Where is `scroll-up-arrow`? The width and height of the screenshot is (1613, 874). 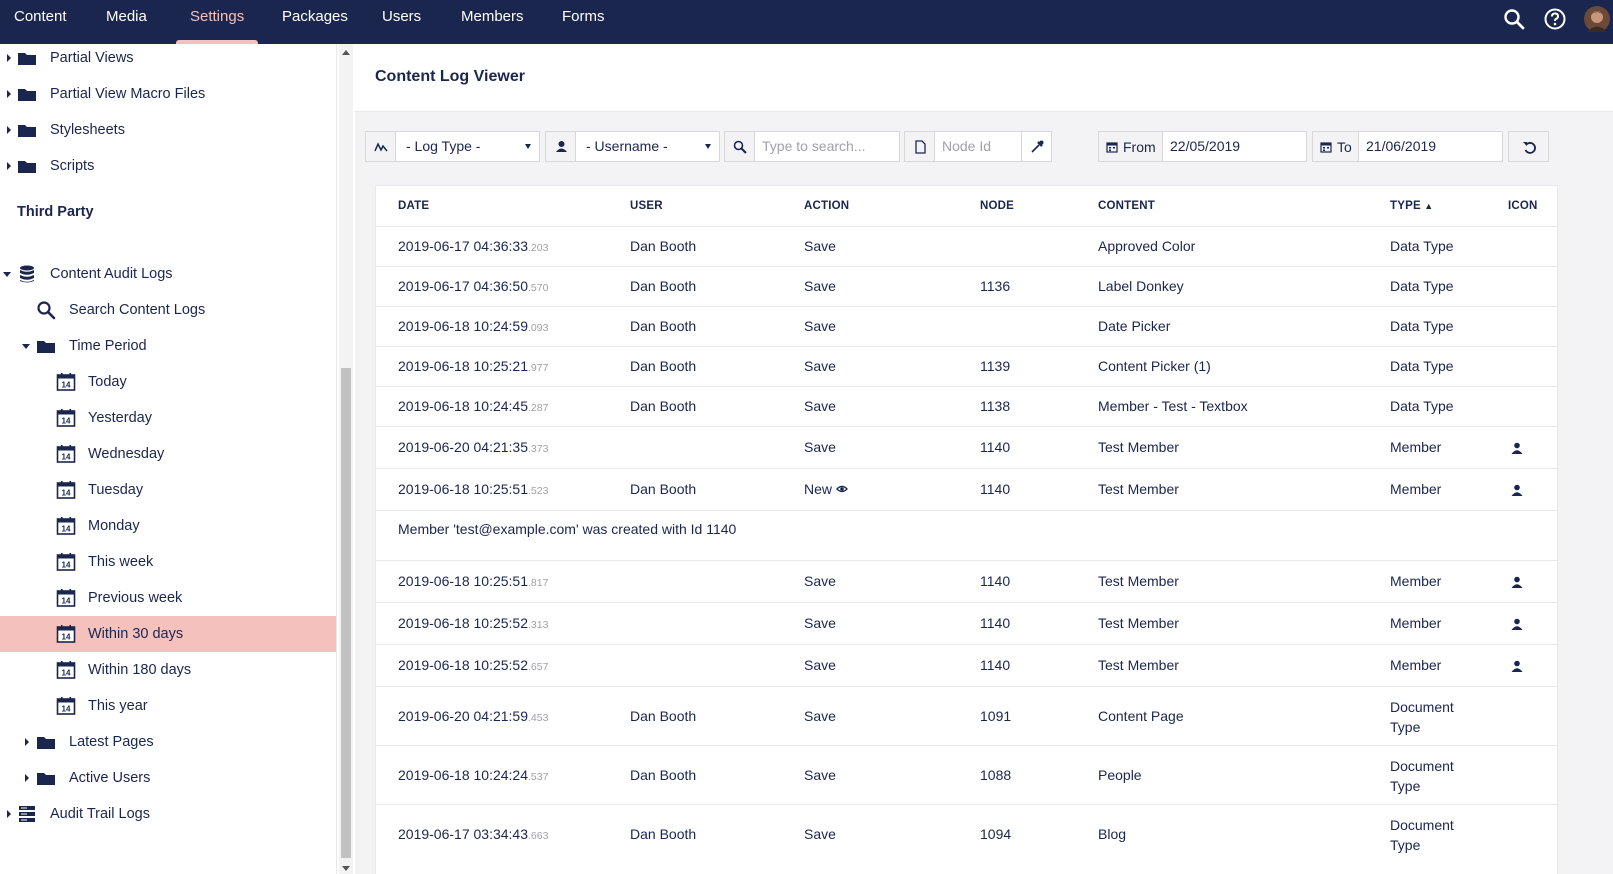 scroll-up-arrow is located at coordinates (346, 52).